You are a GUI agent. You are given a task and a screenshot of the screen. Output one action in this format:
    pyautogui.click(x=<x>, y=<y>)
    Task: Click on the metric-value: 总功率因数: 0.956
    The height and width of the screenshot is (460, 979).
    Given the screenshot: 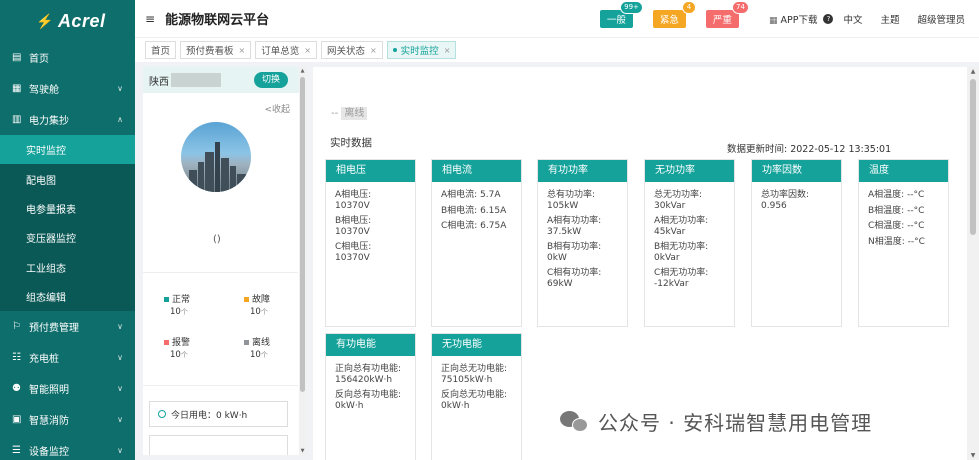 What is the action you would take?
    pyautogui.click(x=785, y=200)
    